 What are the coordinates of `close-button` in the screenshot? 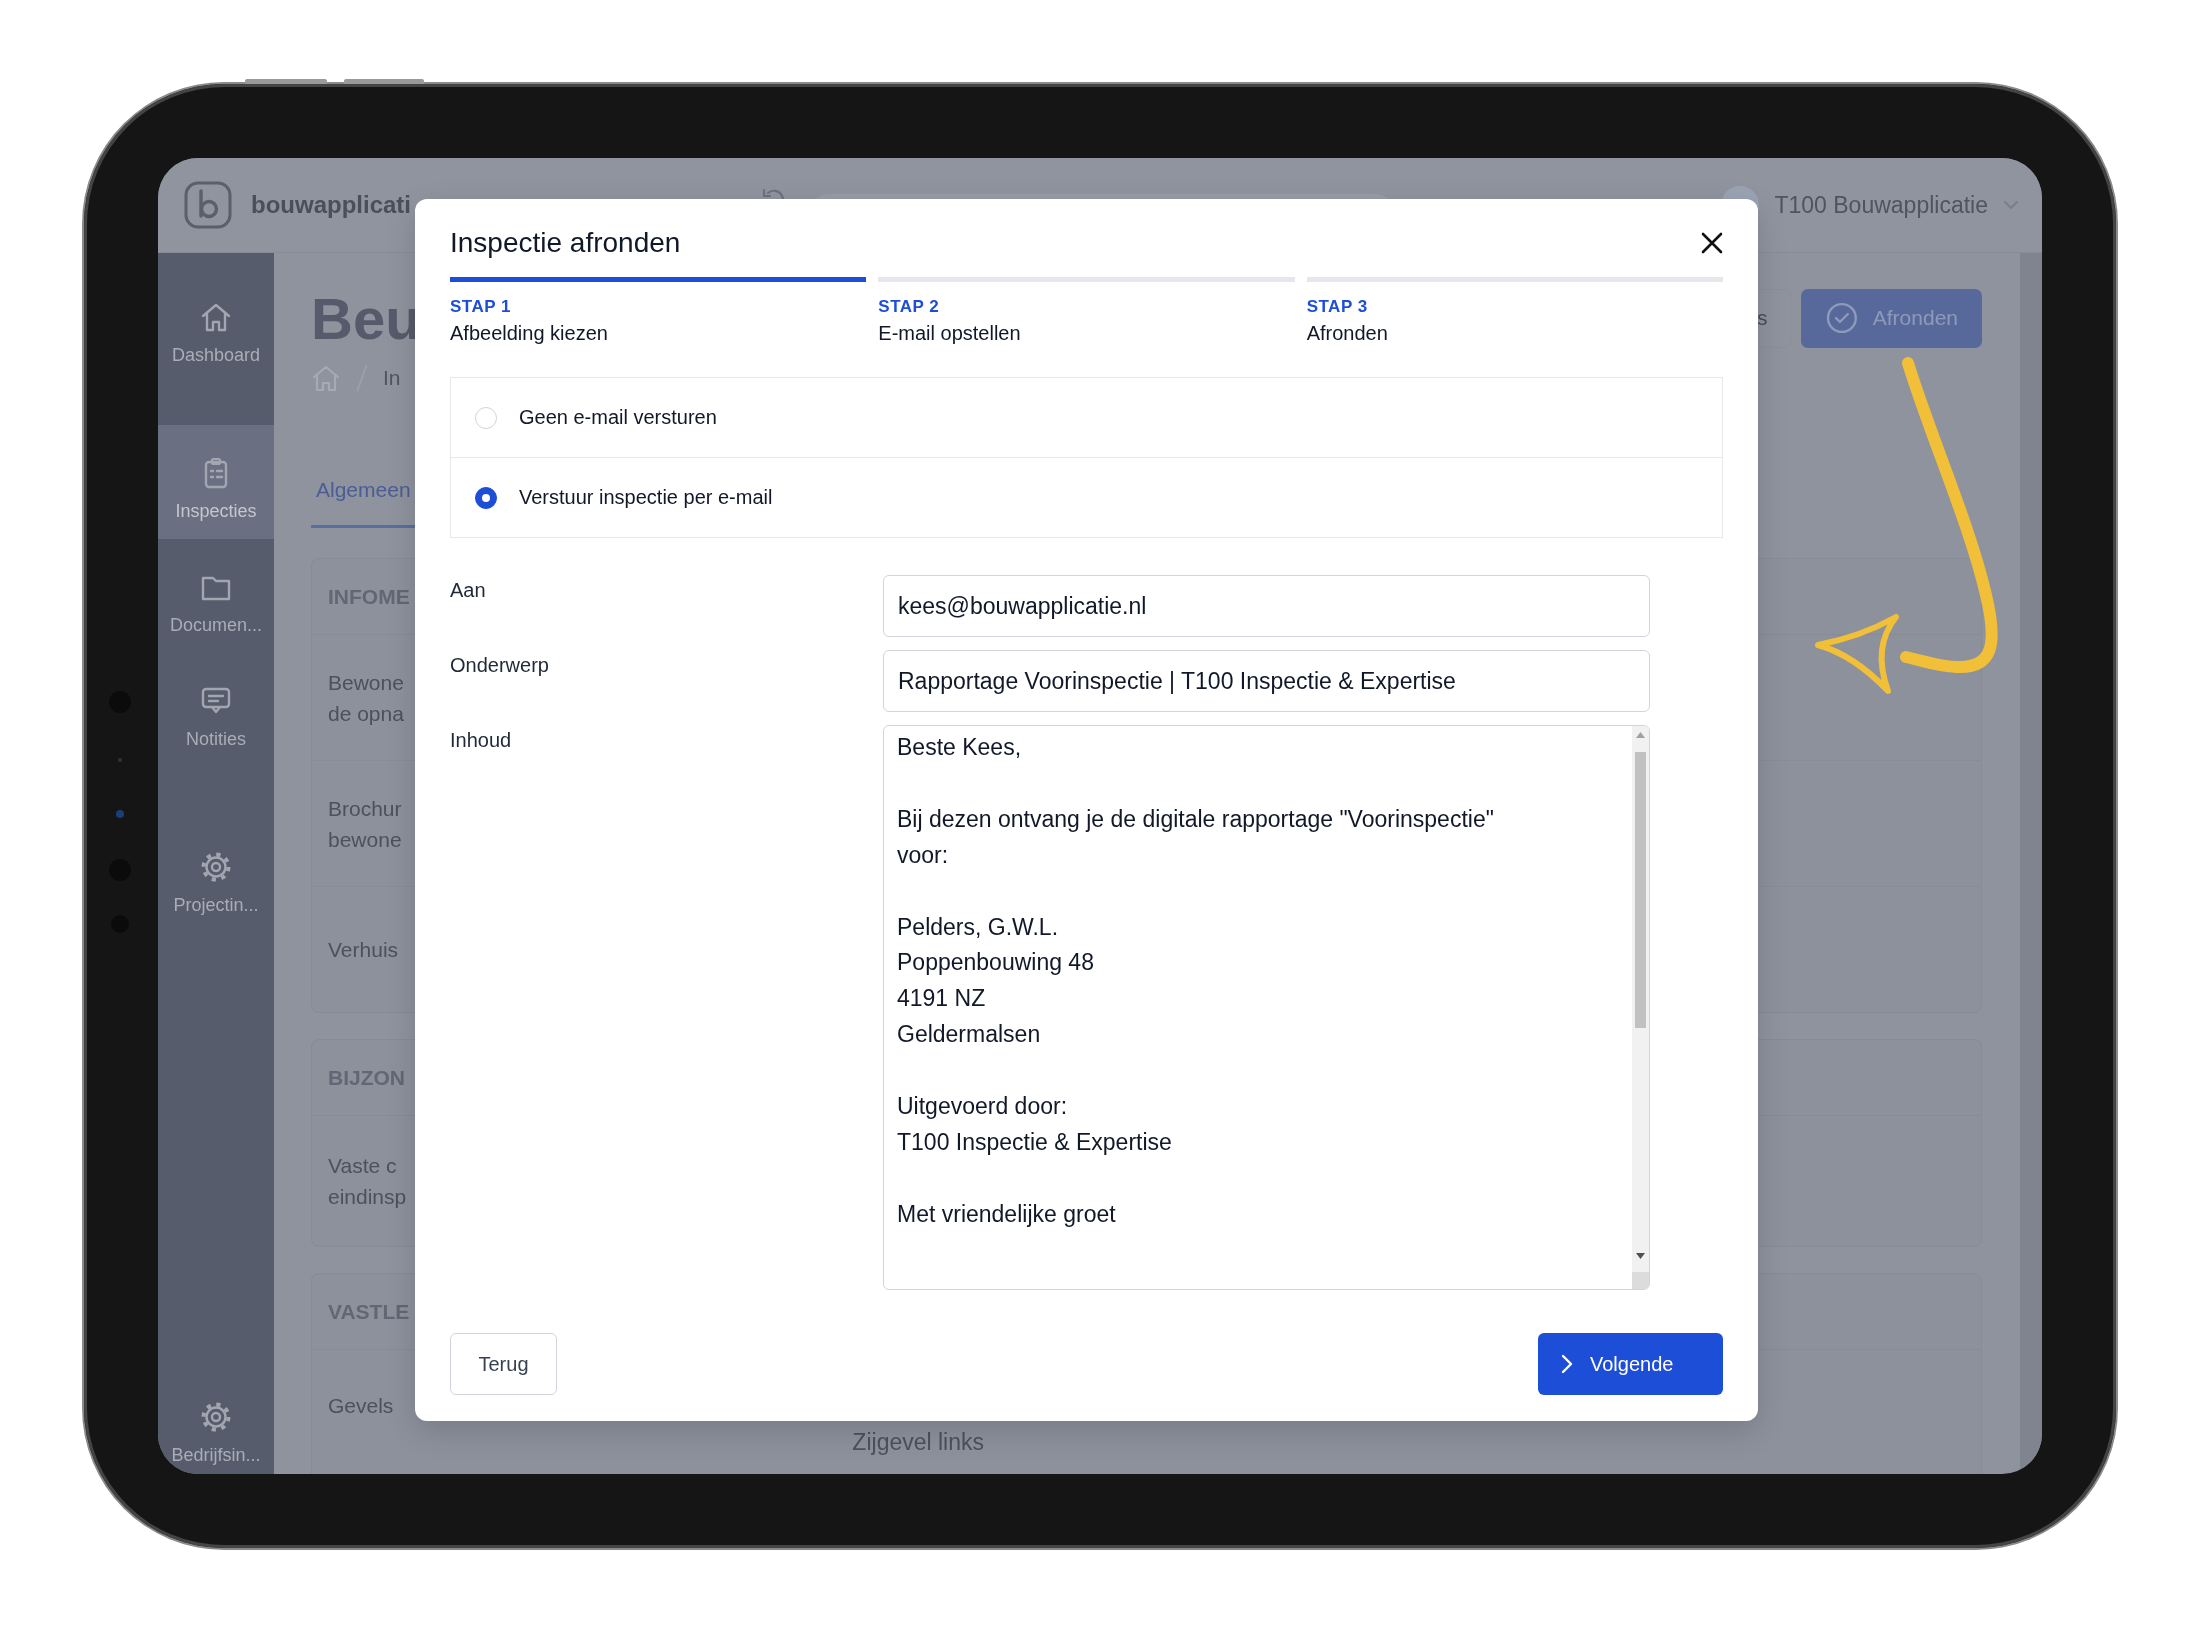 It's located at (1712, 243).